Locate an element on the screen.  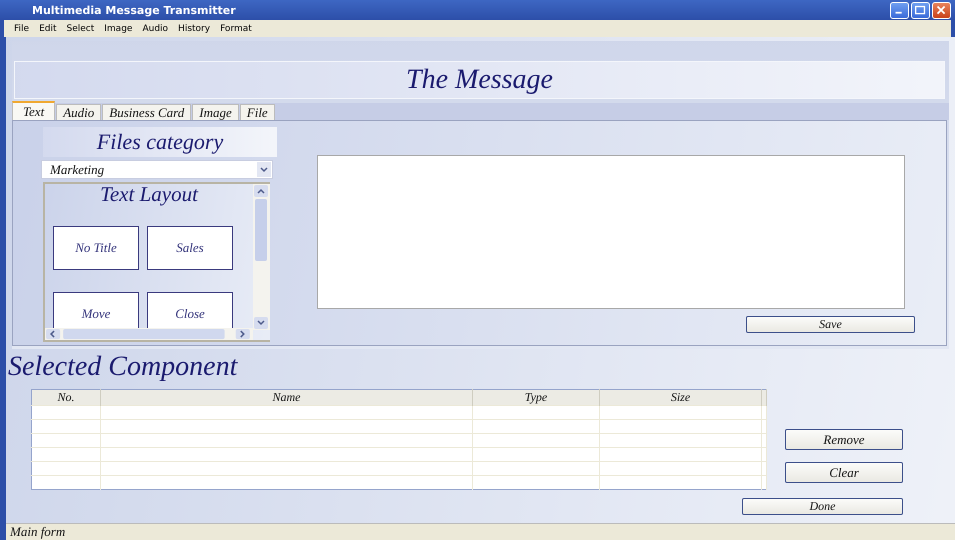
layout-card: No Title is located at coordinates (96, 248).